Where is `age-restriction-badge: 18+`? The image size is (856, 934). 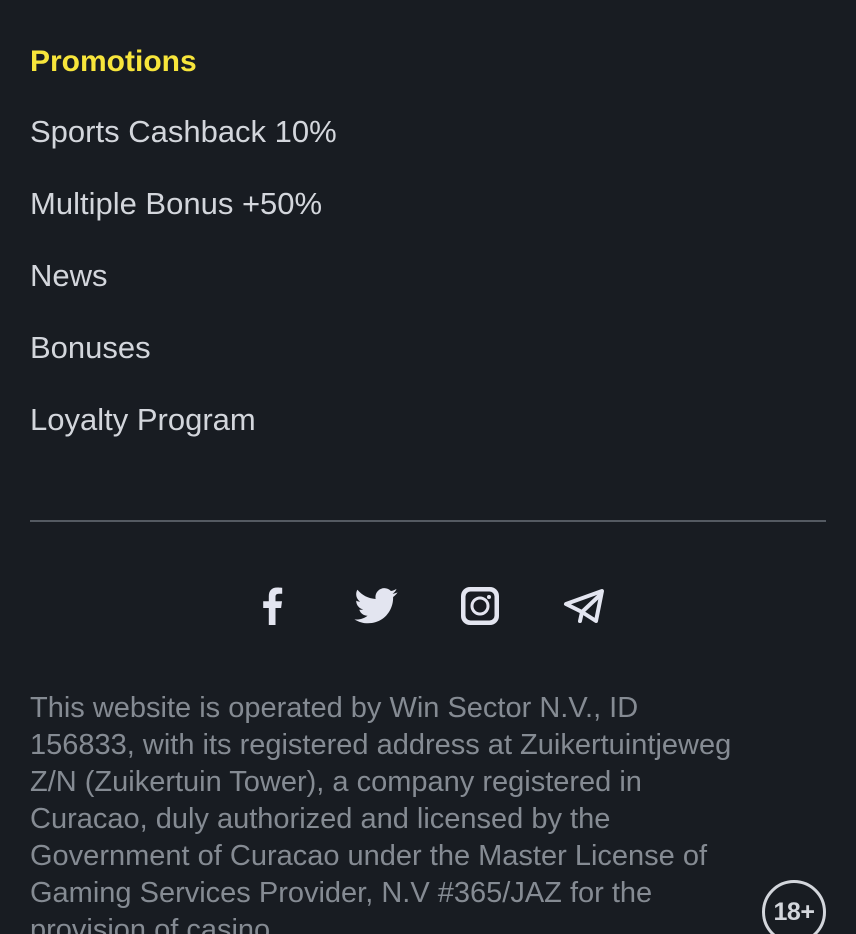 age-restriction-badge: 18+ is located at coordinates (794, 907).